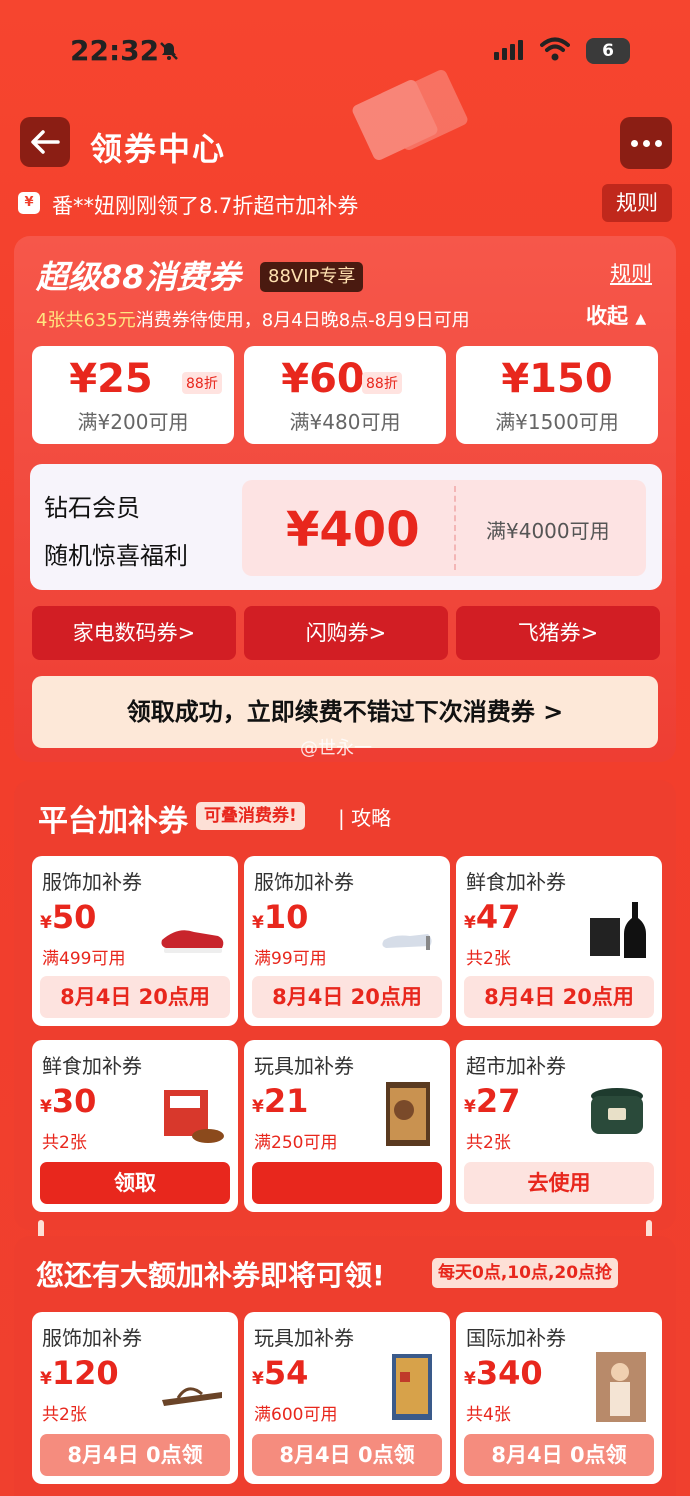 The image size is (690, 1496). I want to click on wine-image-icon, so click(618, 930).